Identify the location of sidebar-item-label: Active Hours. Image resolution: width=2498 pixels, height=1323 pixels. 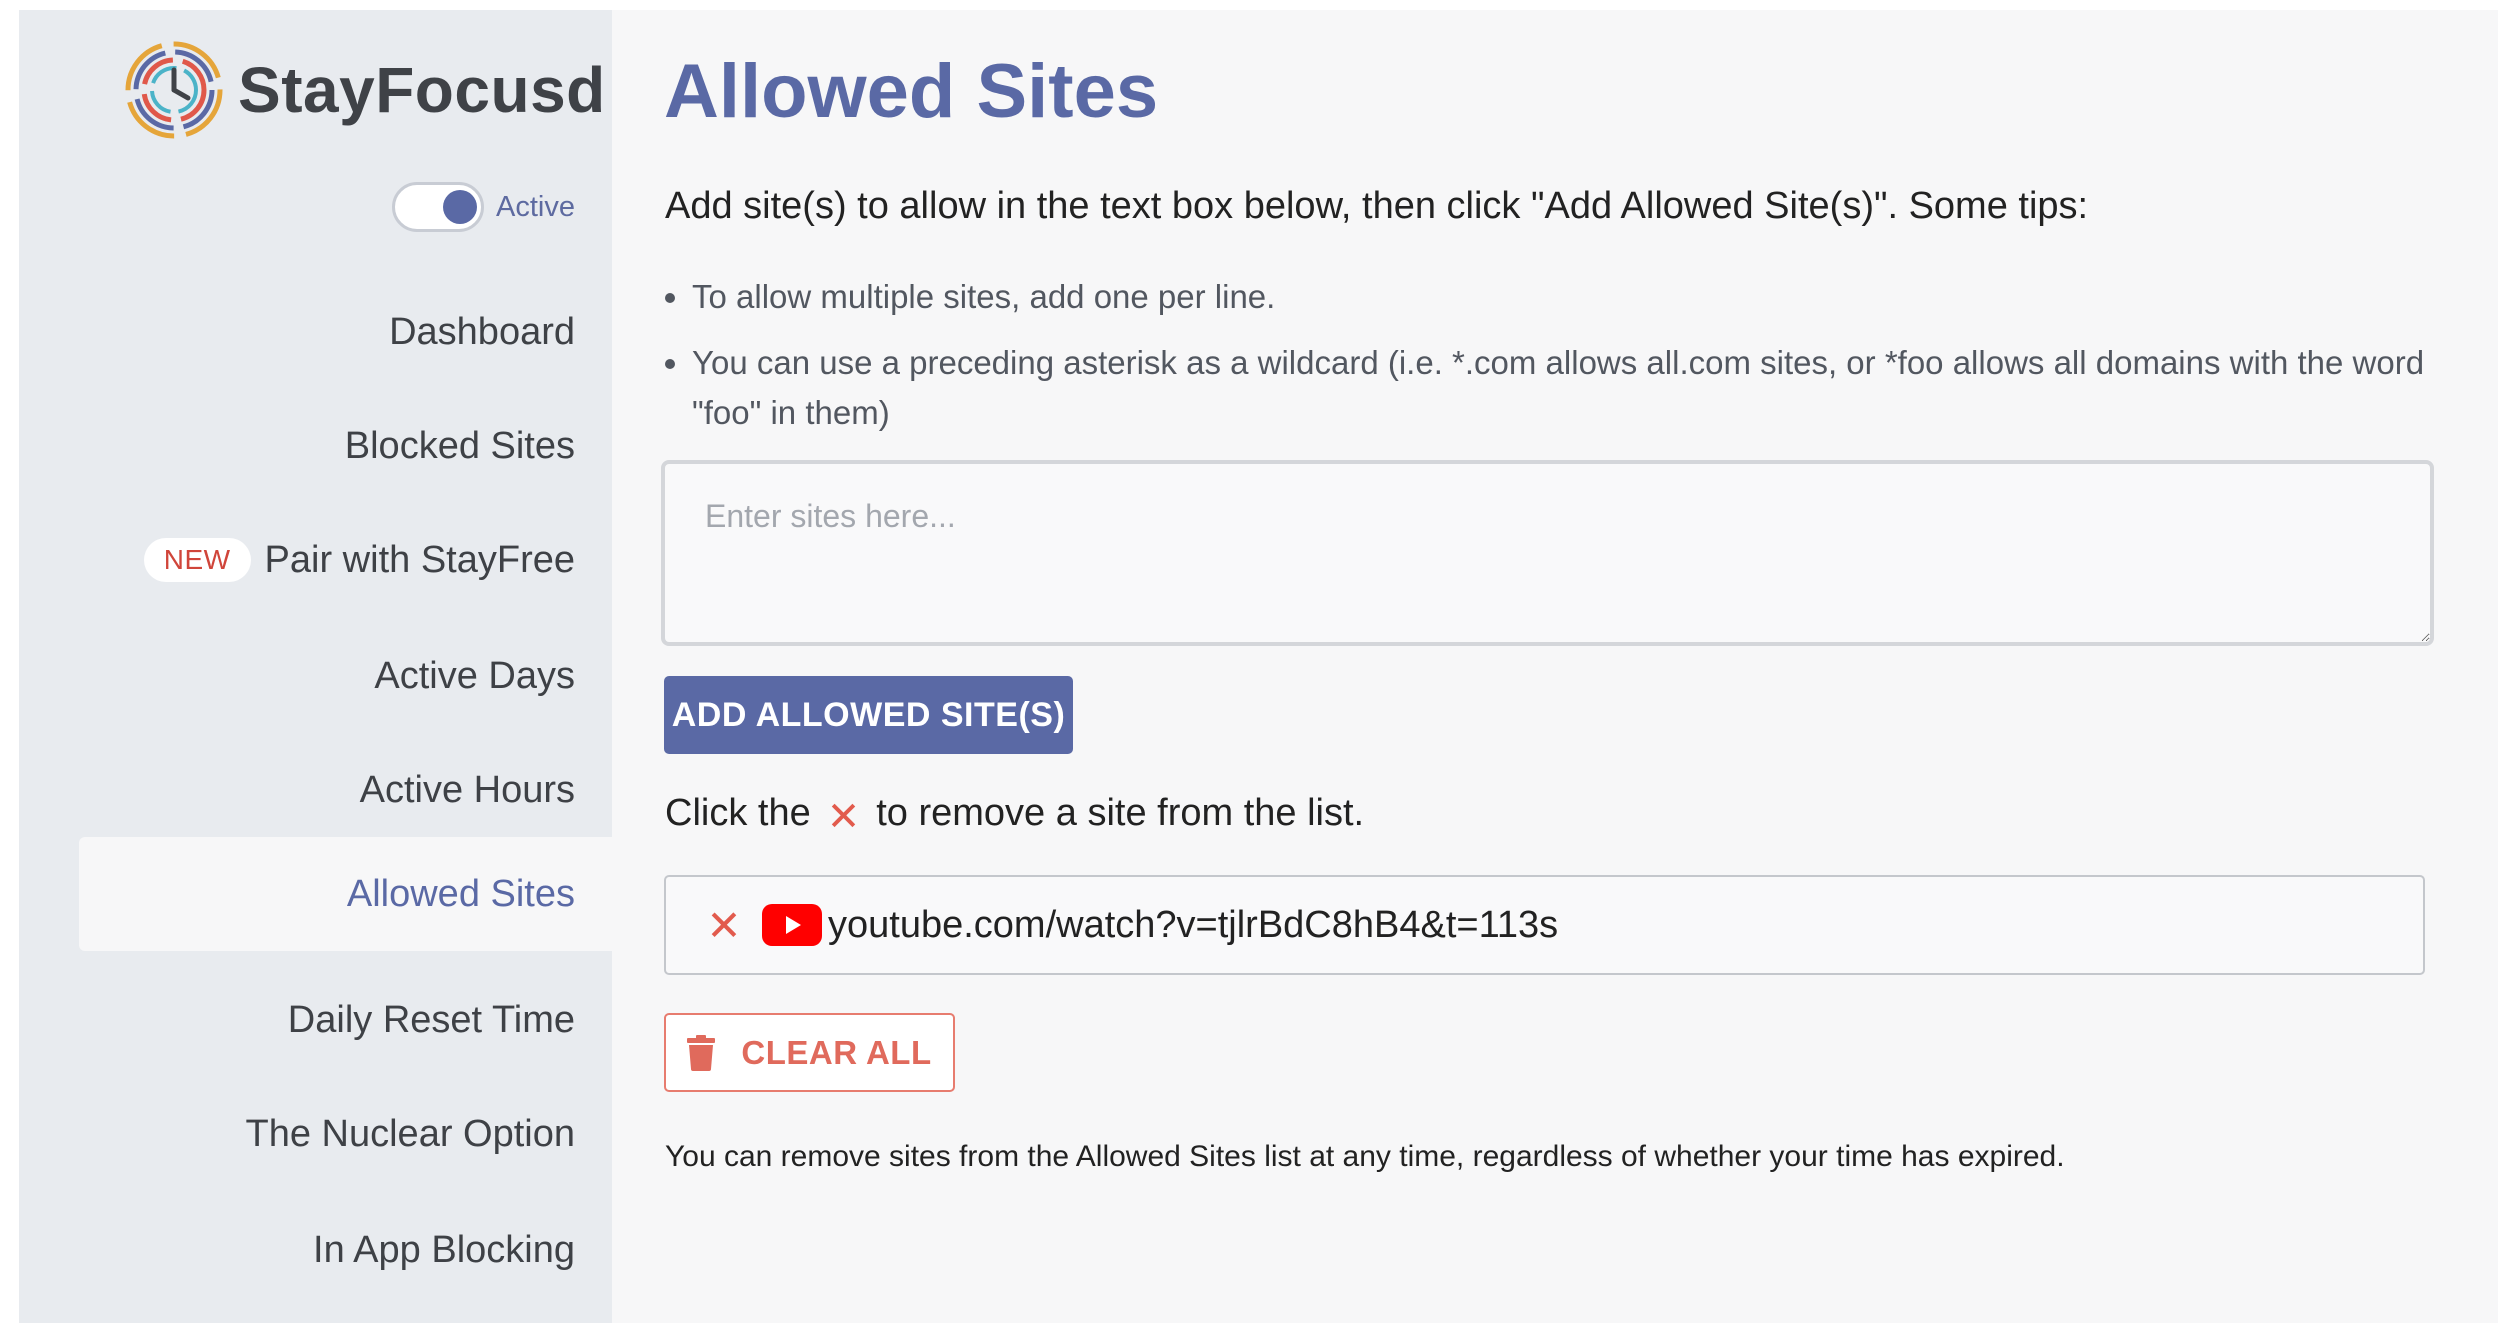
(467, 789).